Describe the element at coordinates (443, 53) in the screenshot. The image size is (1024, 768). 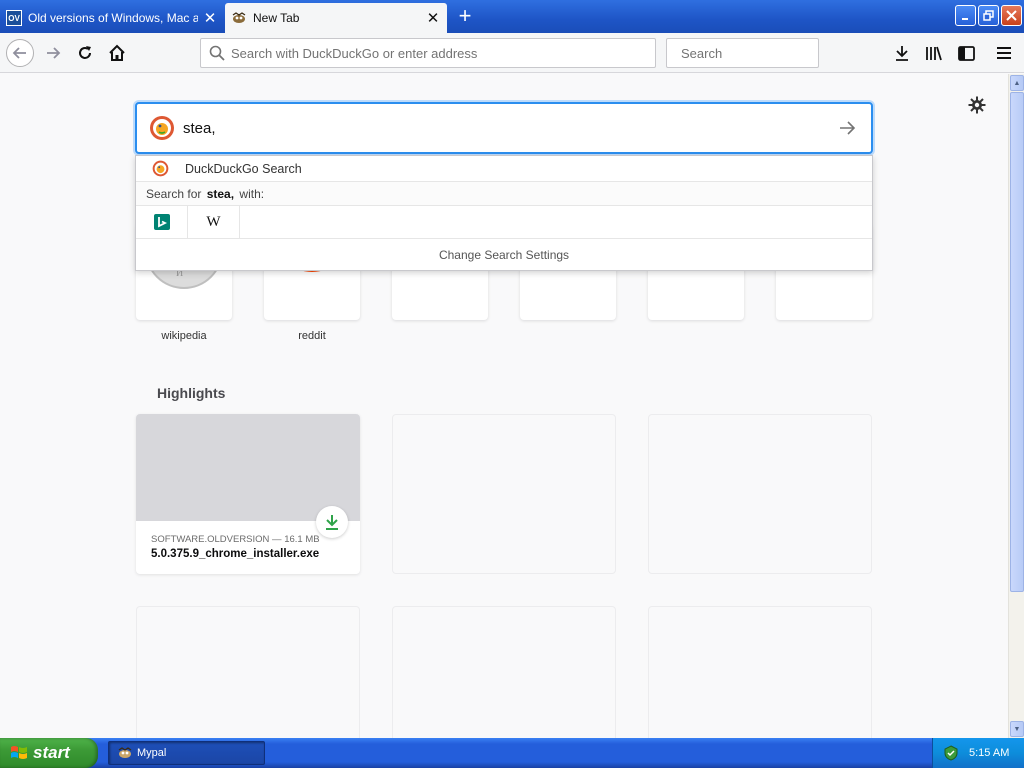
I see `address-input` at that location.